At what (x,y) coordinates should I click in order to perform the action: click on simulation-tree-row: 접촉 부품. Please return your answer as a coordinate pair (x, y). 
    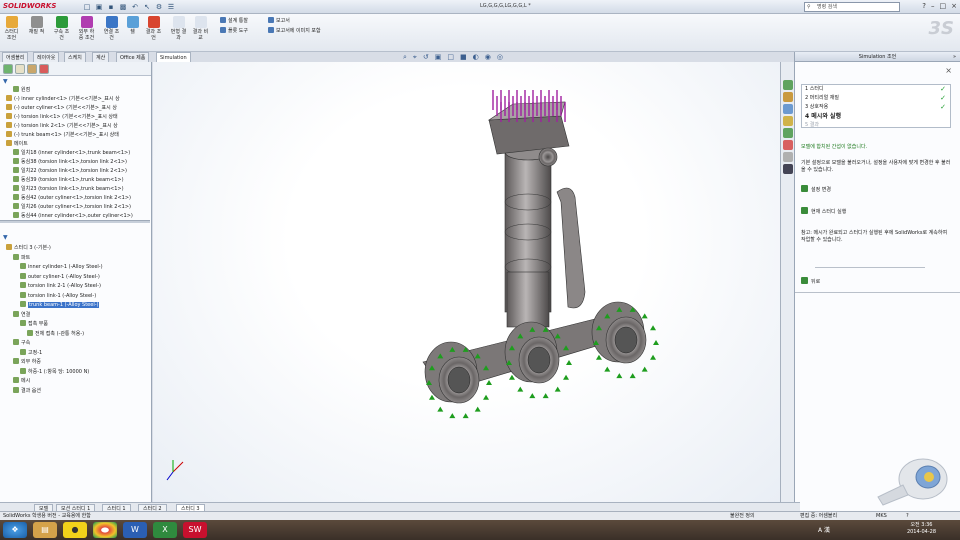
    Looking at the image, I should click on (34, 324).